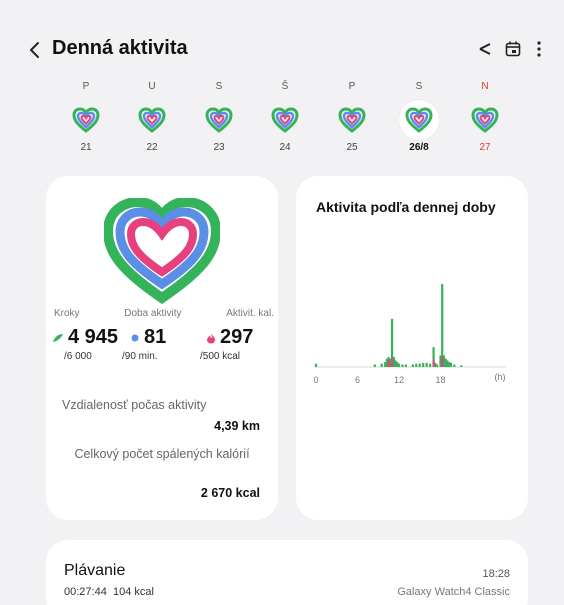  What do you see at coordinates (237, 337) in the screenshot?
I see `active-calories-value: 297` at bounding box center [237, 337].